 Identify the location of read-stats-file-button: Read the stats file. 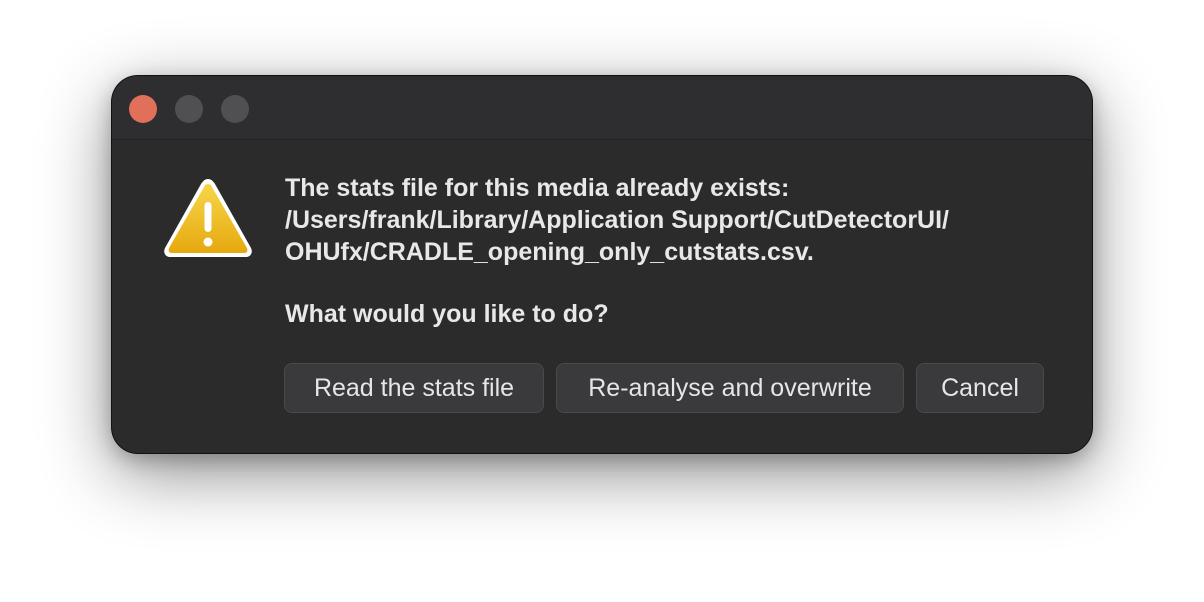
(414, 388).